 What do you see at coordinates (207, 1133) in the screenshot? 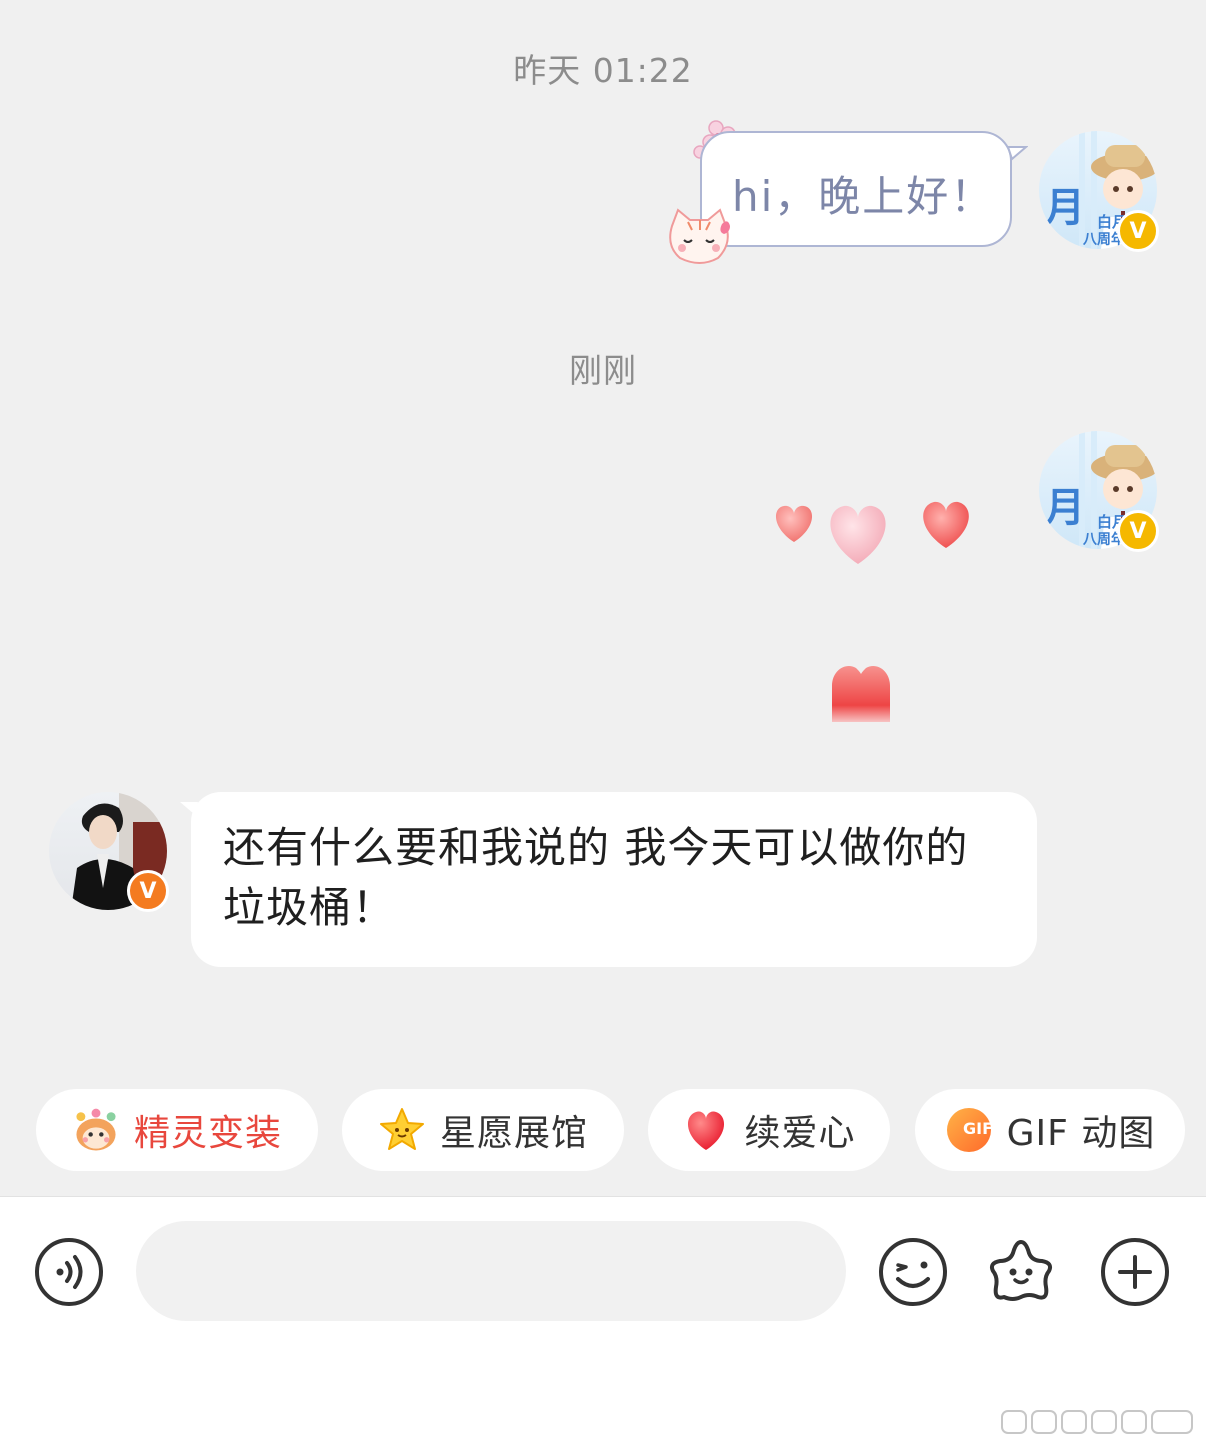
I see `chip-label: 精灵变装` at bounding box center [207, 1133].